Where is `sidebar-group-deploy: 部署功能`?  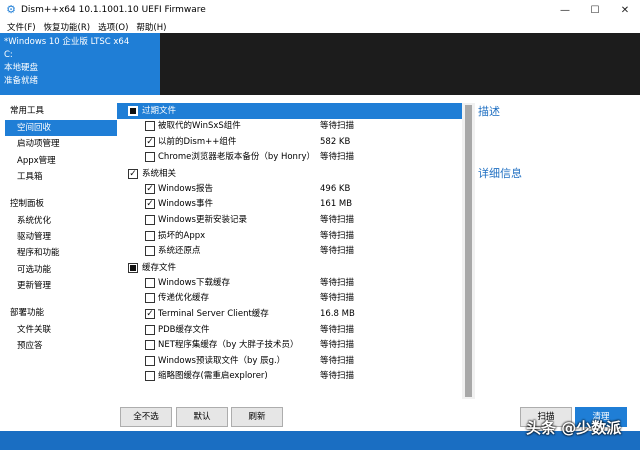
sidebar-group-deploy: 部署功能 is located at coordinates (27, 312).